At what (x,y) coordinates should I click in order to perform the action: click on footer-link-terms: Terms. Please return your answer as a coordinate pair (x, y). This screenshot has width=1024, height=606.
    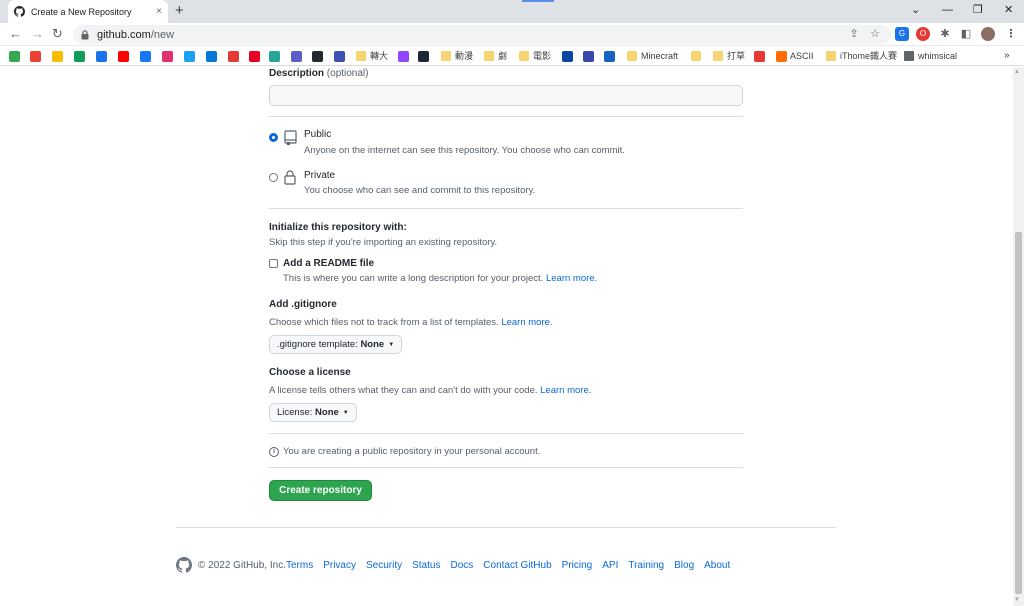
    Looking at the image, I should click on (299, 565).